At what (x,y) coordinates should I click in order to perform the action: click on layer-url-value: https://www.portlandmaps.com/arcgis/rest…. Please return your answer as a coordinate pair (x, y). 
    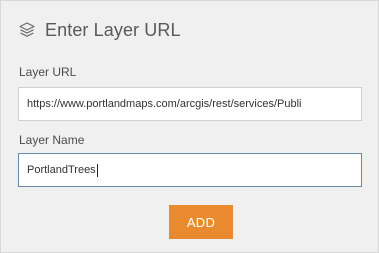
    Looking at the image, I should click on (164, 104).